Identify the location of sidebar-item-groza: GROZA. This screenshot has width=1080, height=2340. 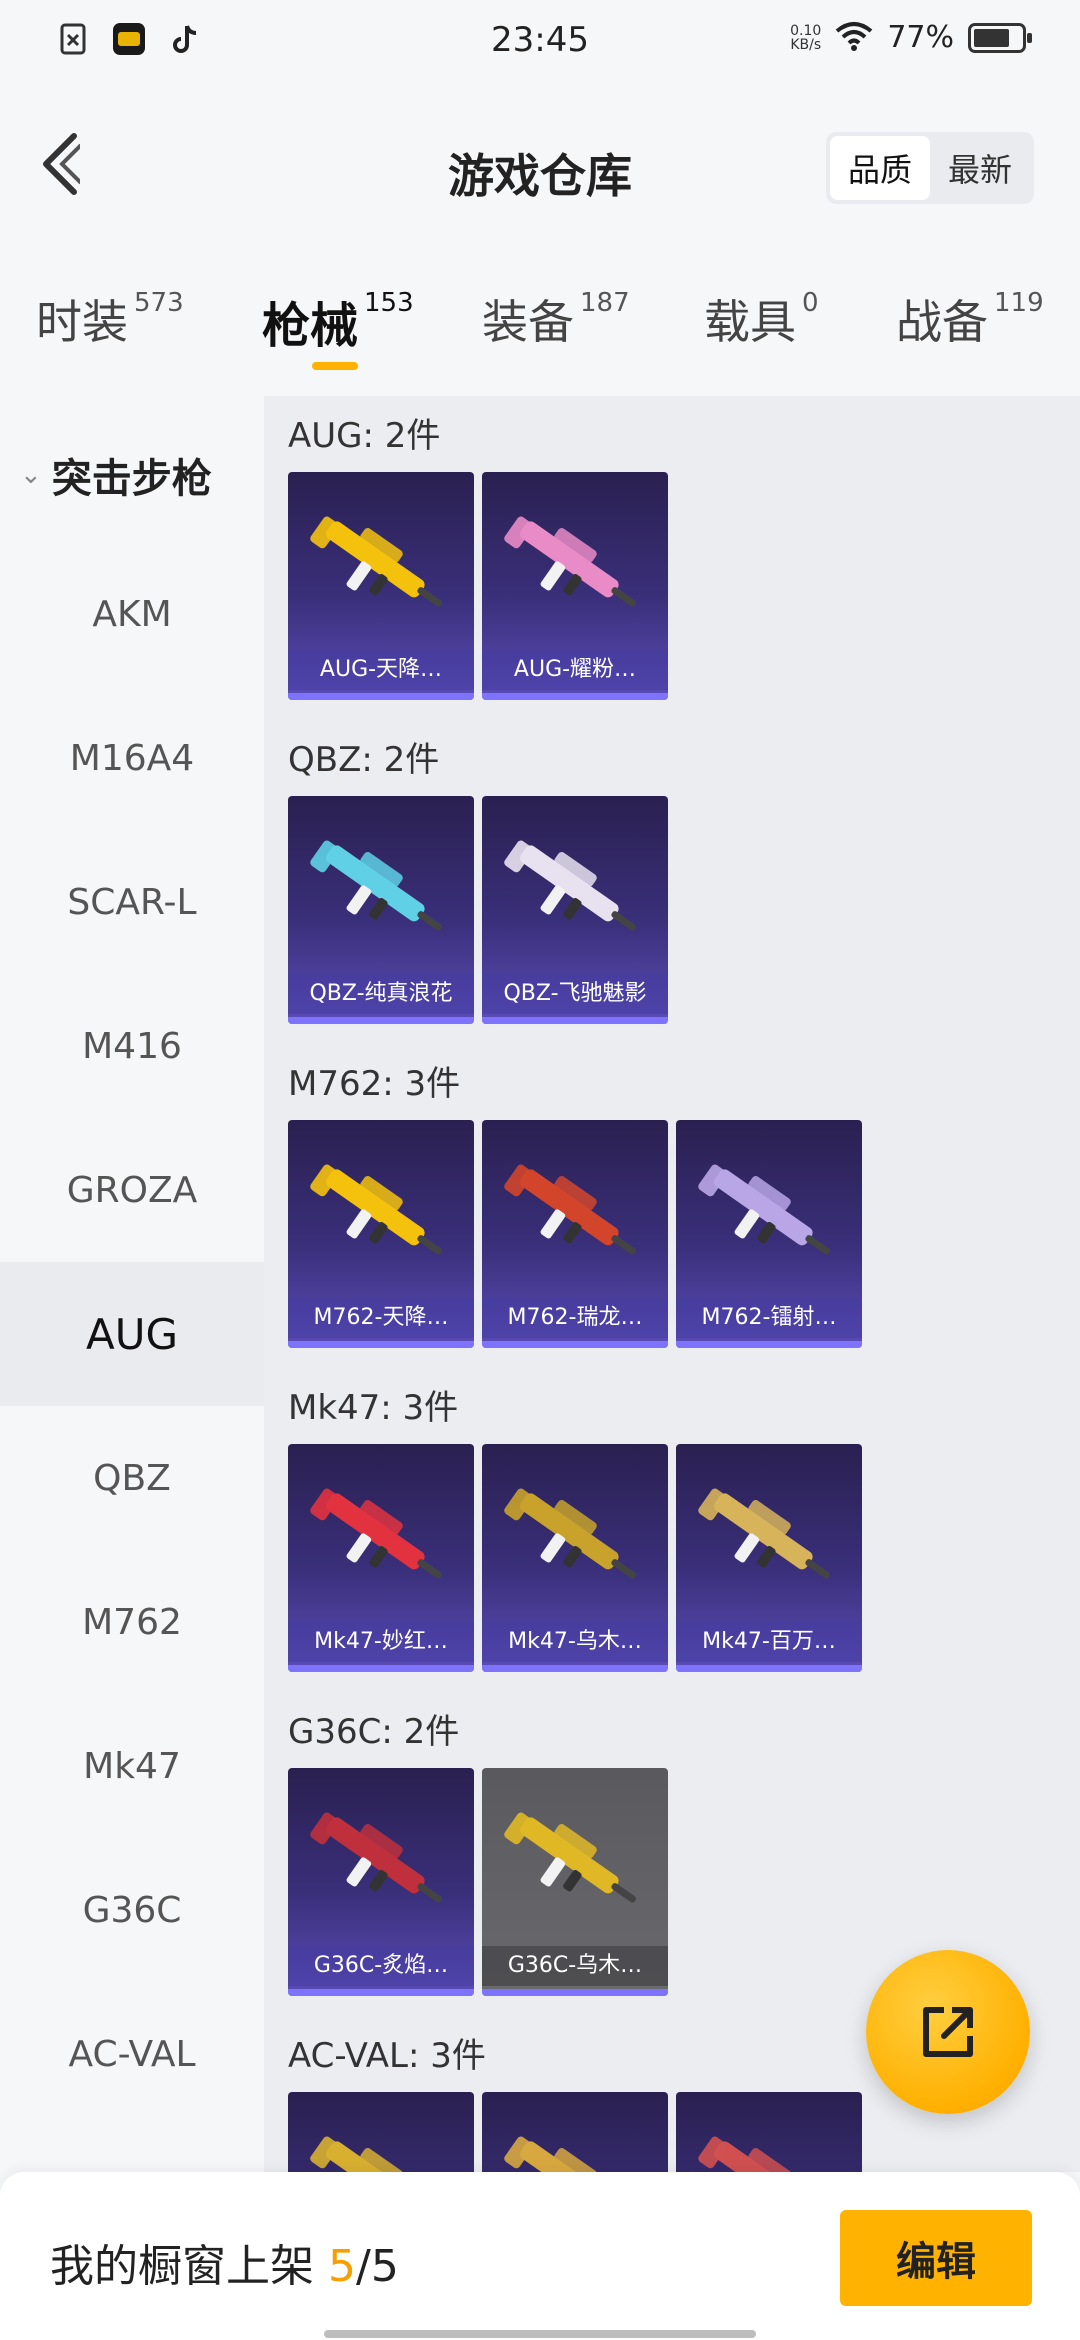
(132, 1190).